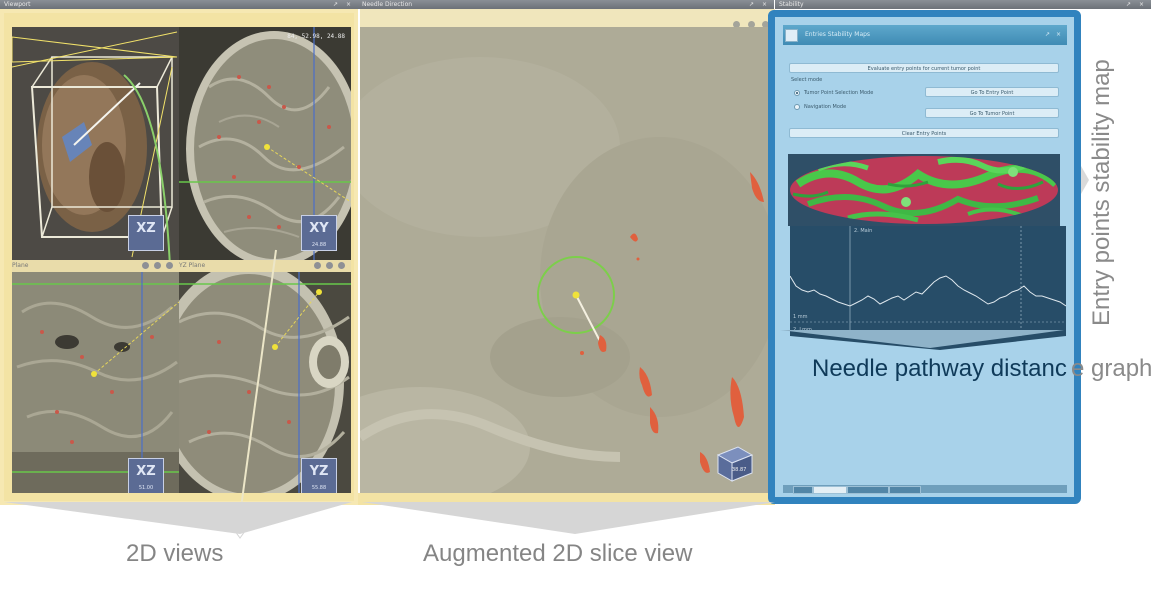 The width and height of the screenshot is (1151, 599). I want to click on stability-titlebar: Stability ↗ ×, so click(963, 4).